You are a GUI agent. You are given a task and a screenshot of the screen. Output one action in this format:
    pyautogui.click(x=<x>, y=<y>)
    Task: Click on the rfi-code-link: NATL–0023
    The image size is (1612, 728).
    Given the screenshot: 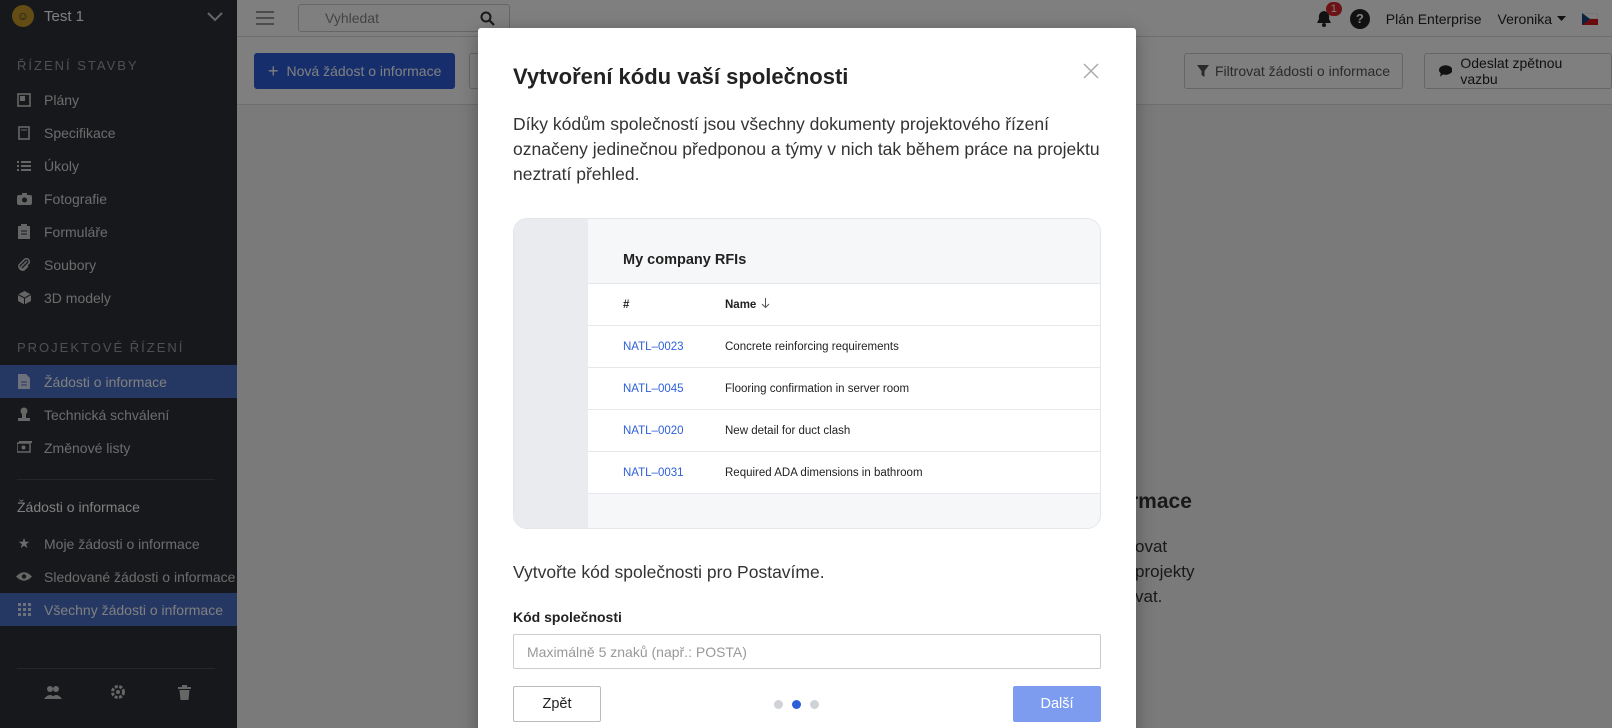 What is the action you would take?
    pyautogui.click(x=653, y=346)
    